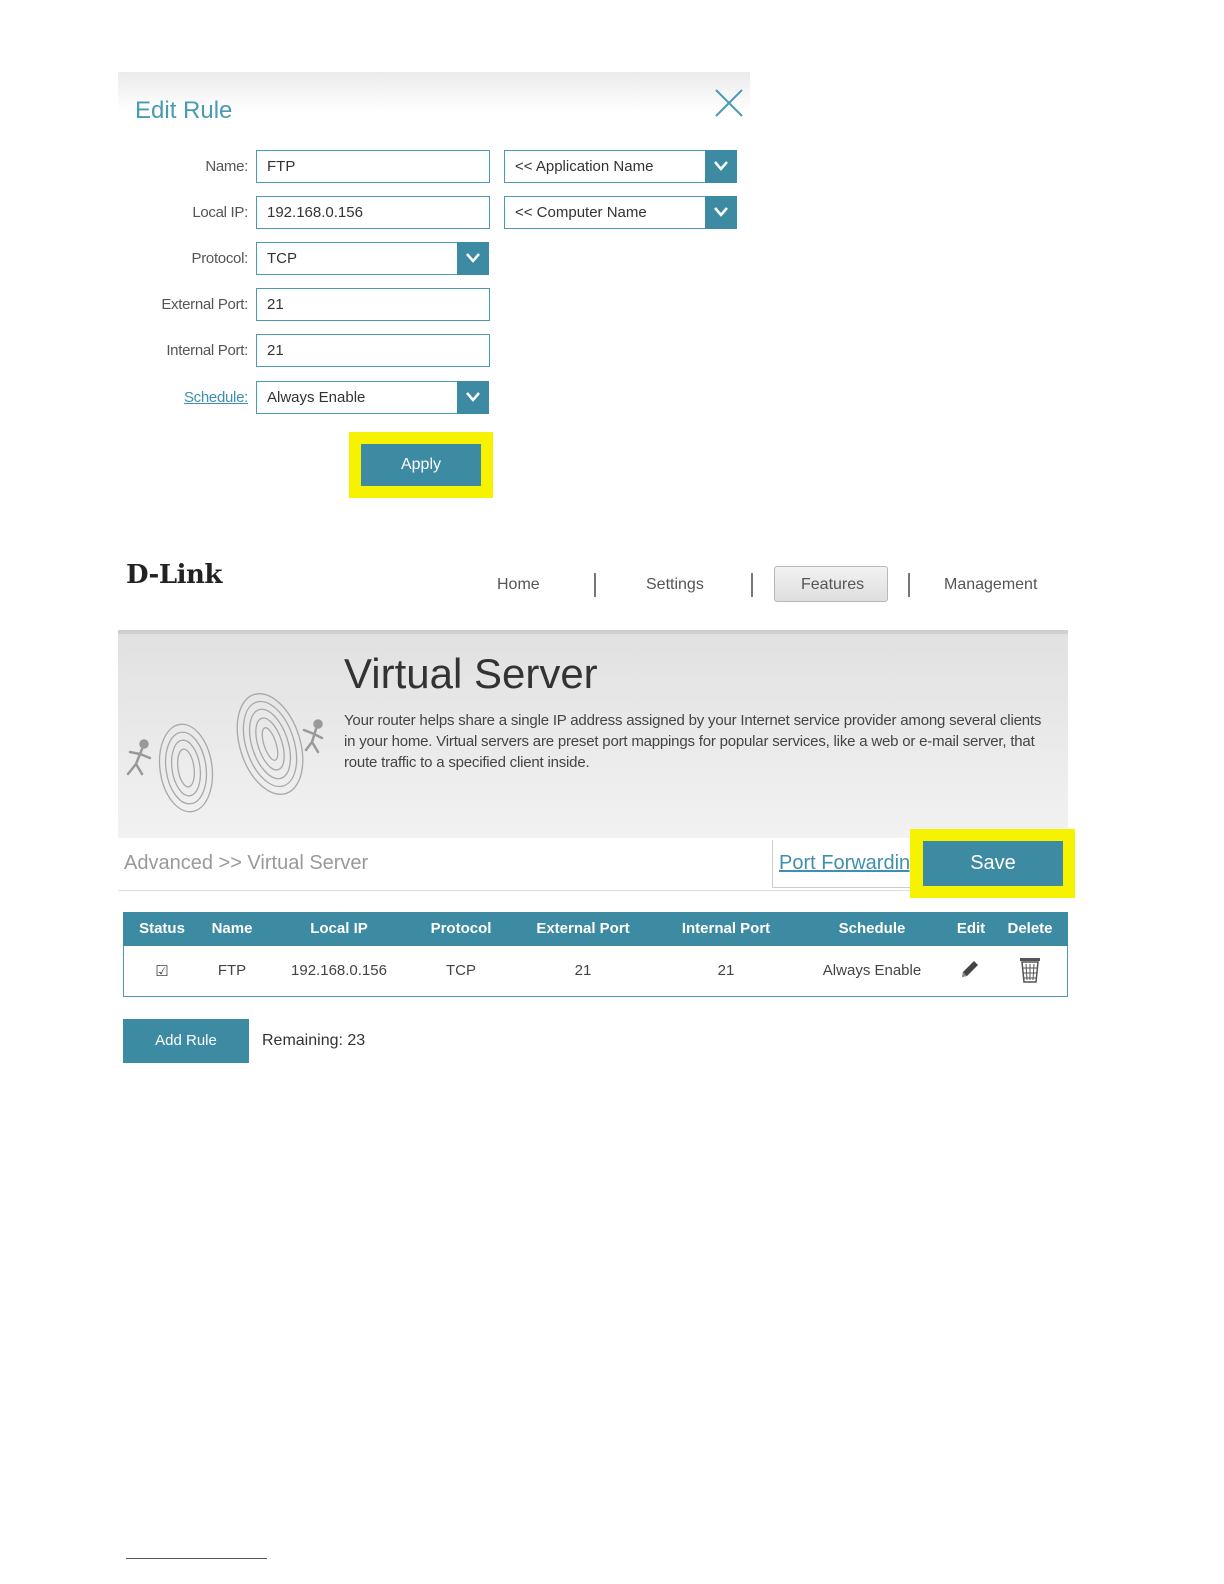 This screenshot has height=1584, width=1224. I want to click on protocol-label: Protocol:, so click(220, 258).